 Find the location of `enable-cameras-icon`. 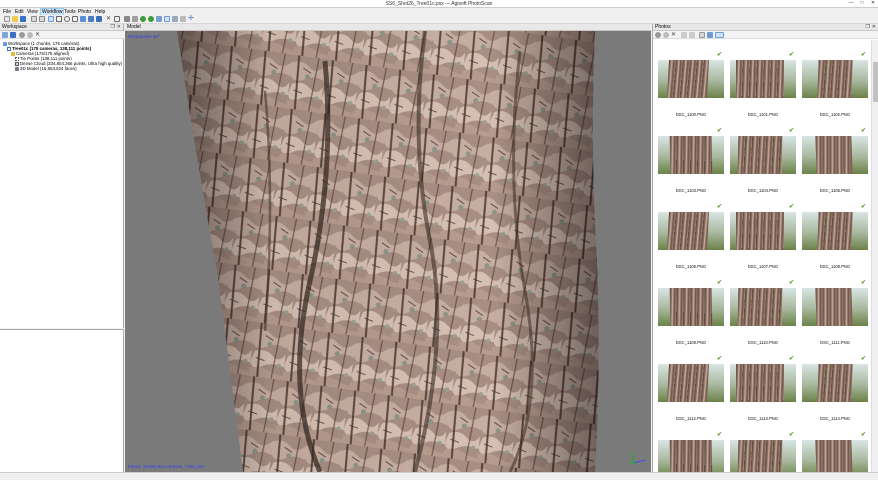

enable-cameras-icon is located at coordinates (658, 35).